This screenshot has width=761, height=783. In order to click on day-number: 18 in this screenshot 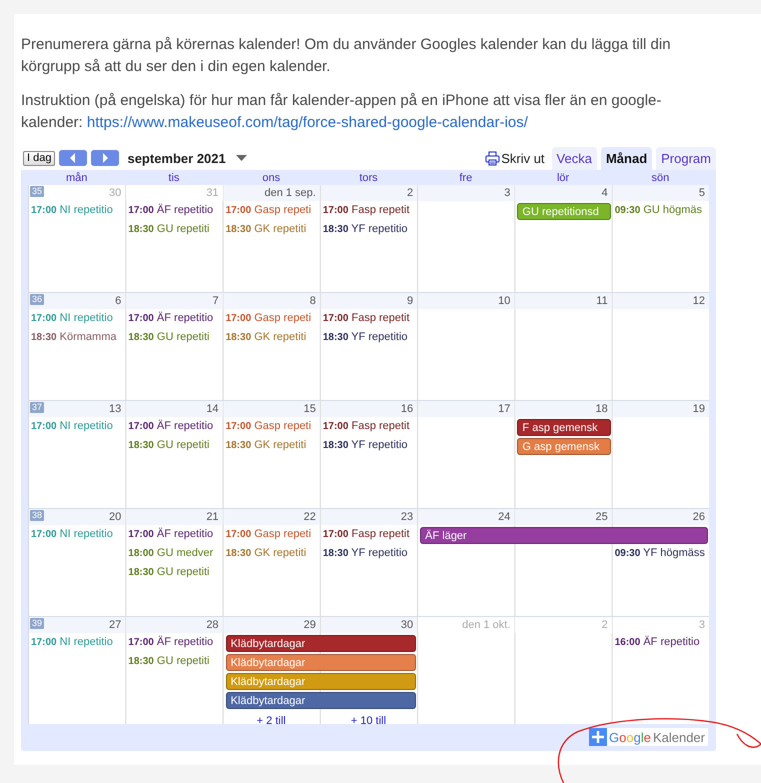, I will do `click(601, 409)`.